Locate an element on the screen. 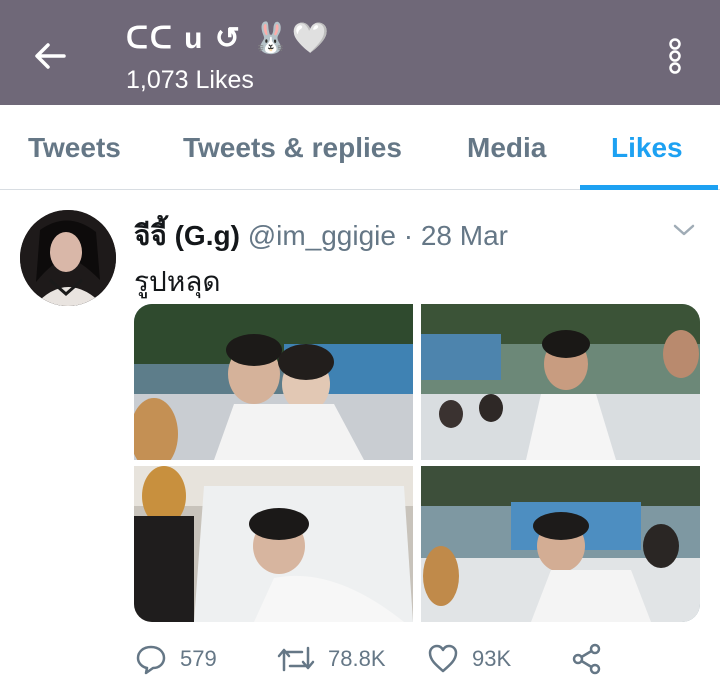 This screenshot has height=681, width=720. like-count: 93K is located at coordinates (492, 658).